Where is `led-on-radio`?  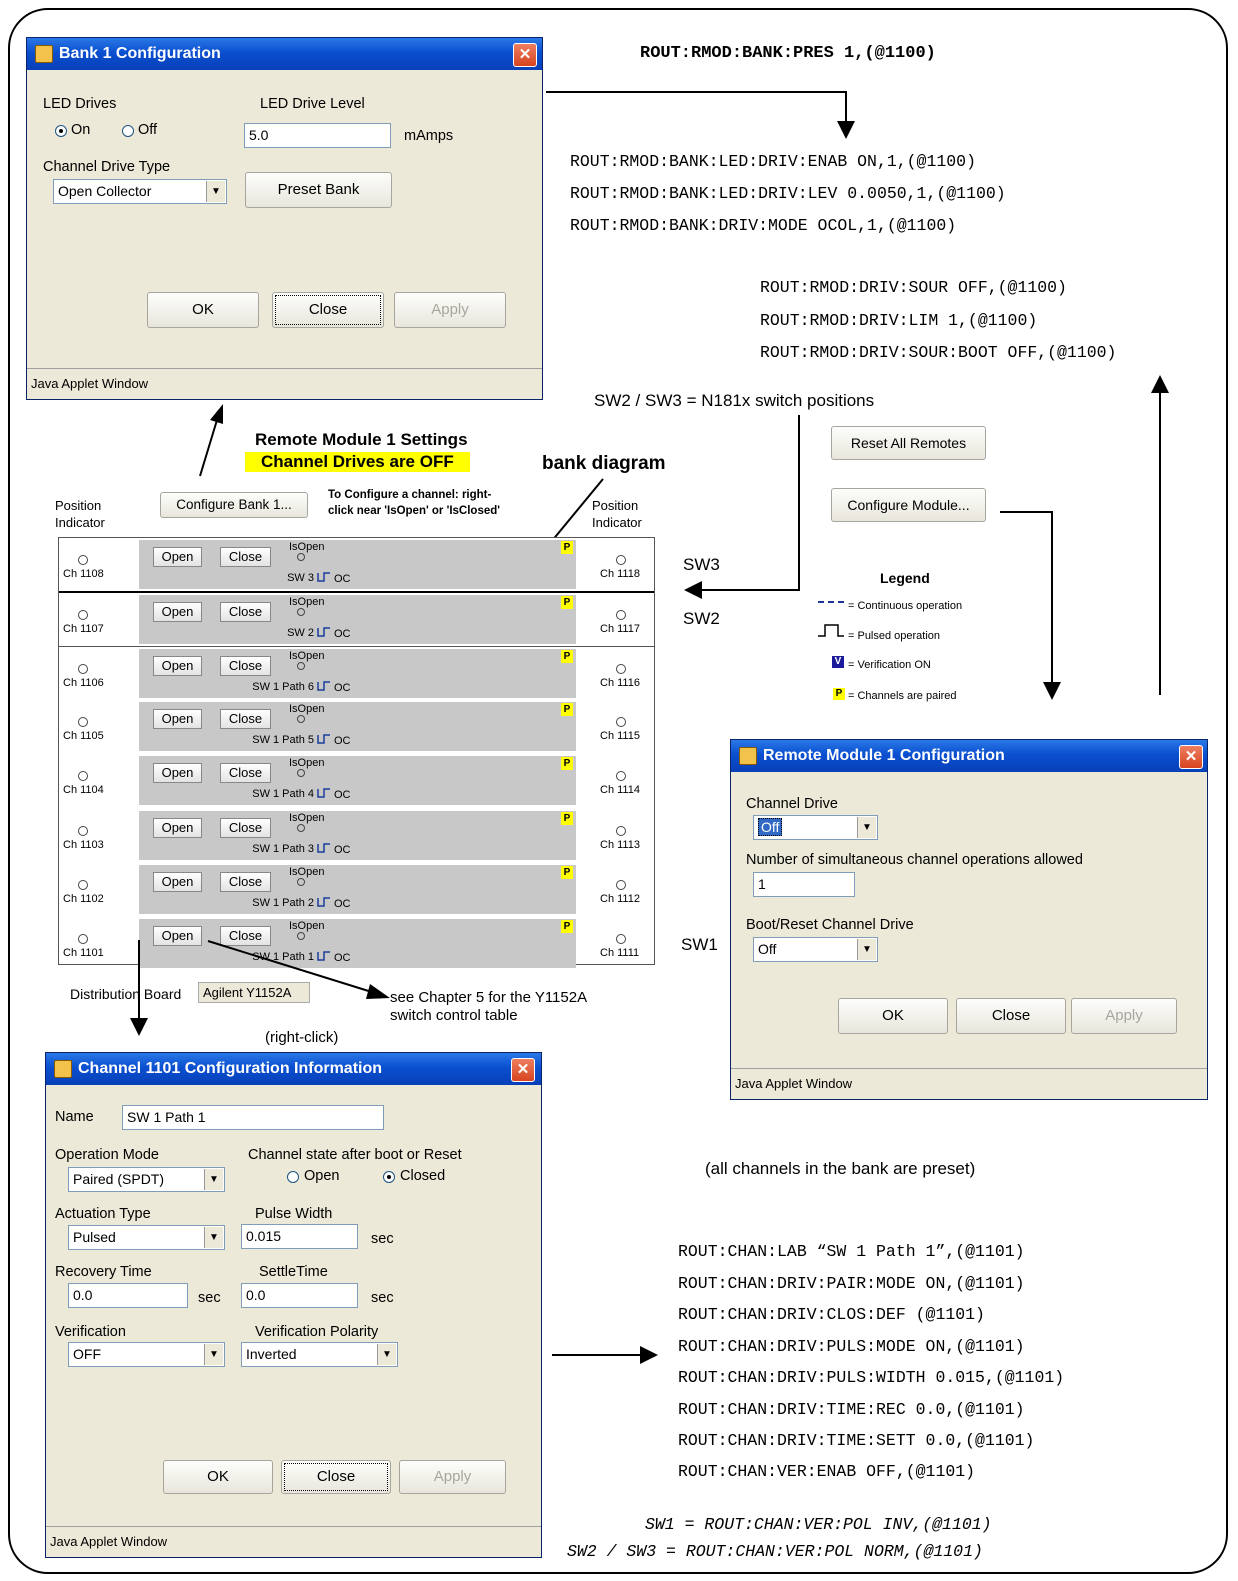 led-on-radio is located at coordinates (61, 131).